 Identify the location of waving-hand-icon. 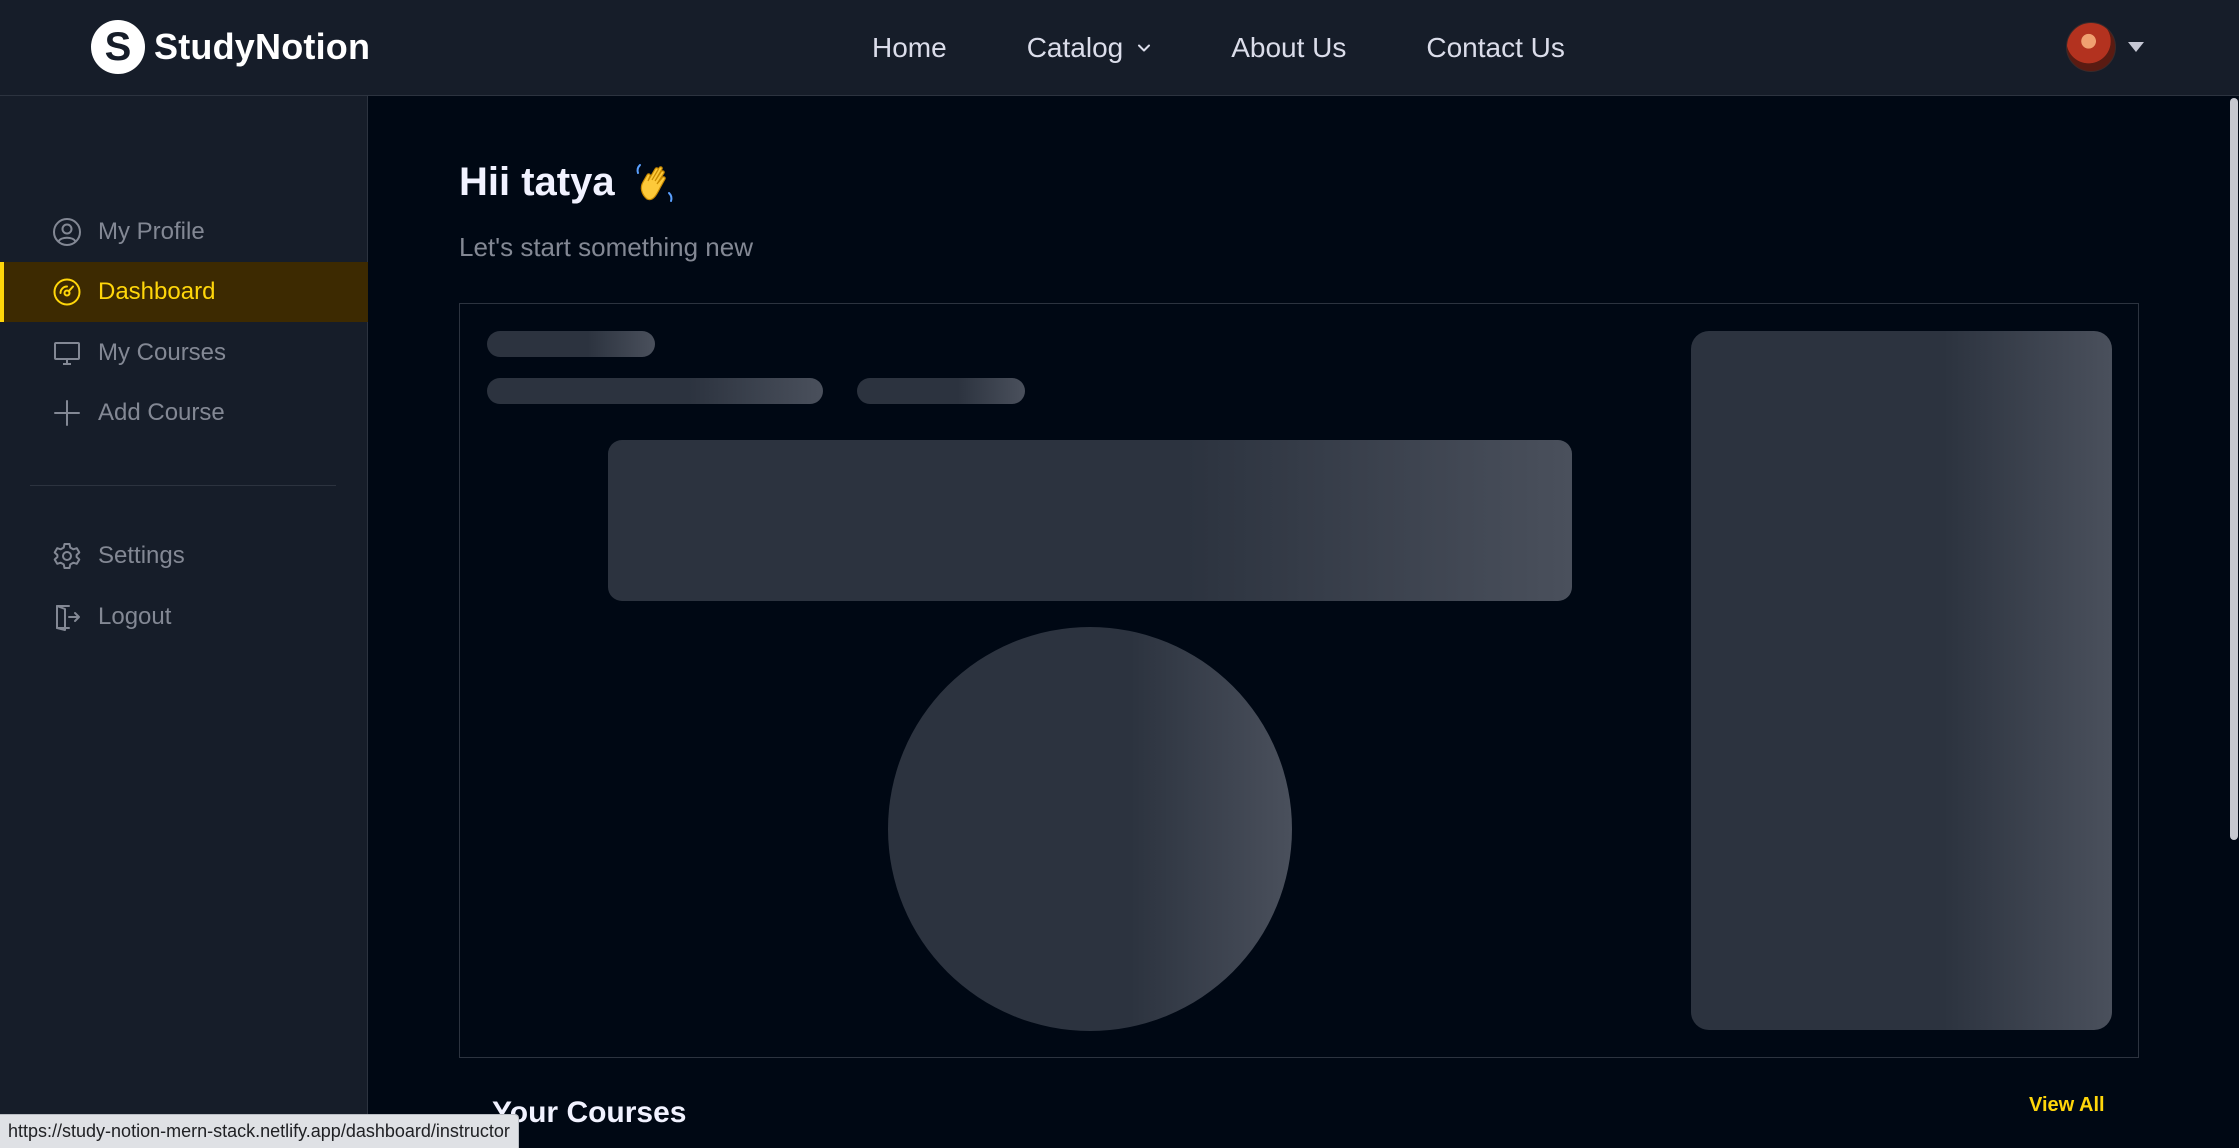
(655, 183).